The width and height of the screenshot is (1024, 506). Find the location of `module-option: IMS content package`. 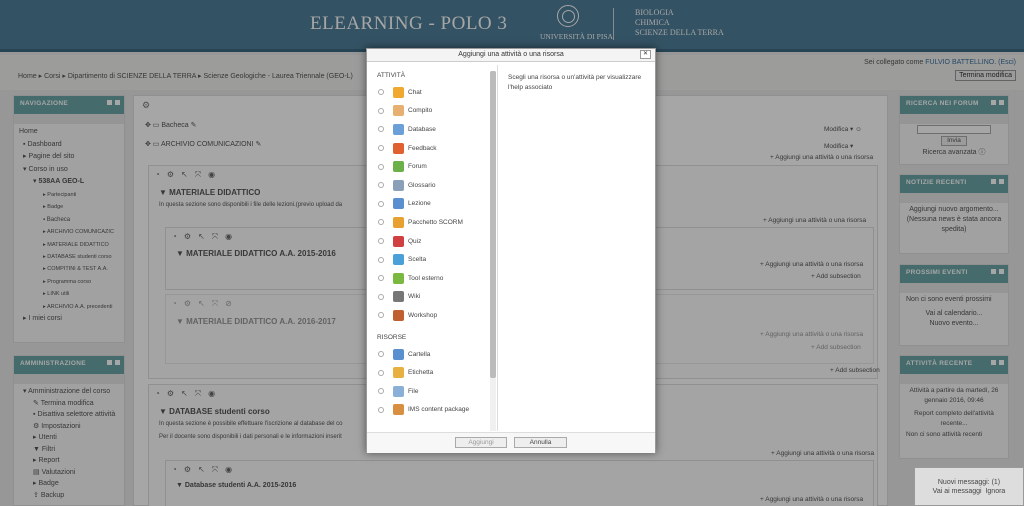

module-option: IMS content package is located at coordinates (434, 410).